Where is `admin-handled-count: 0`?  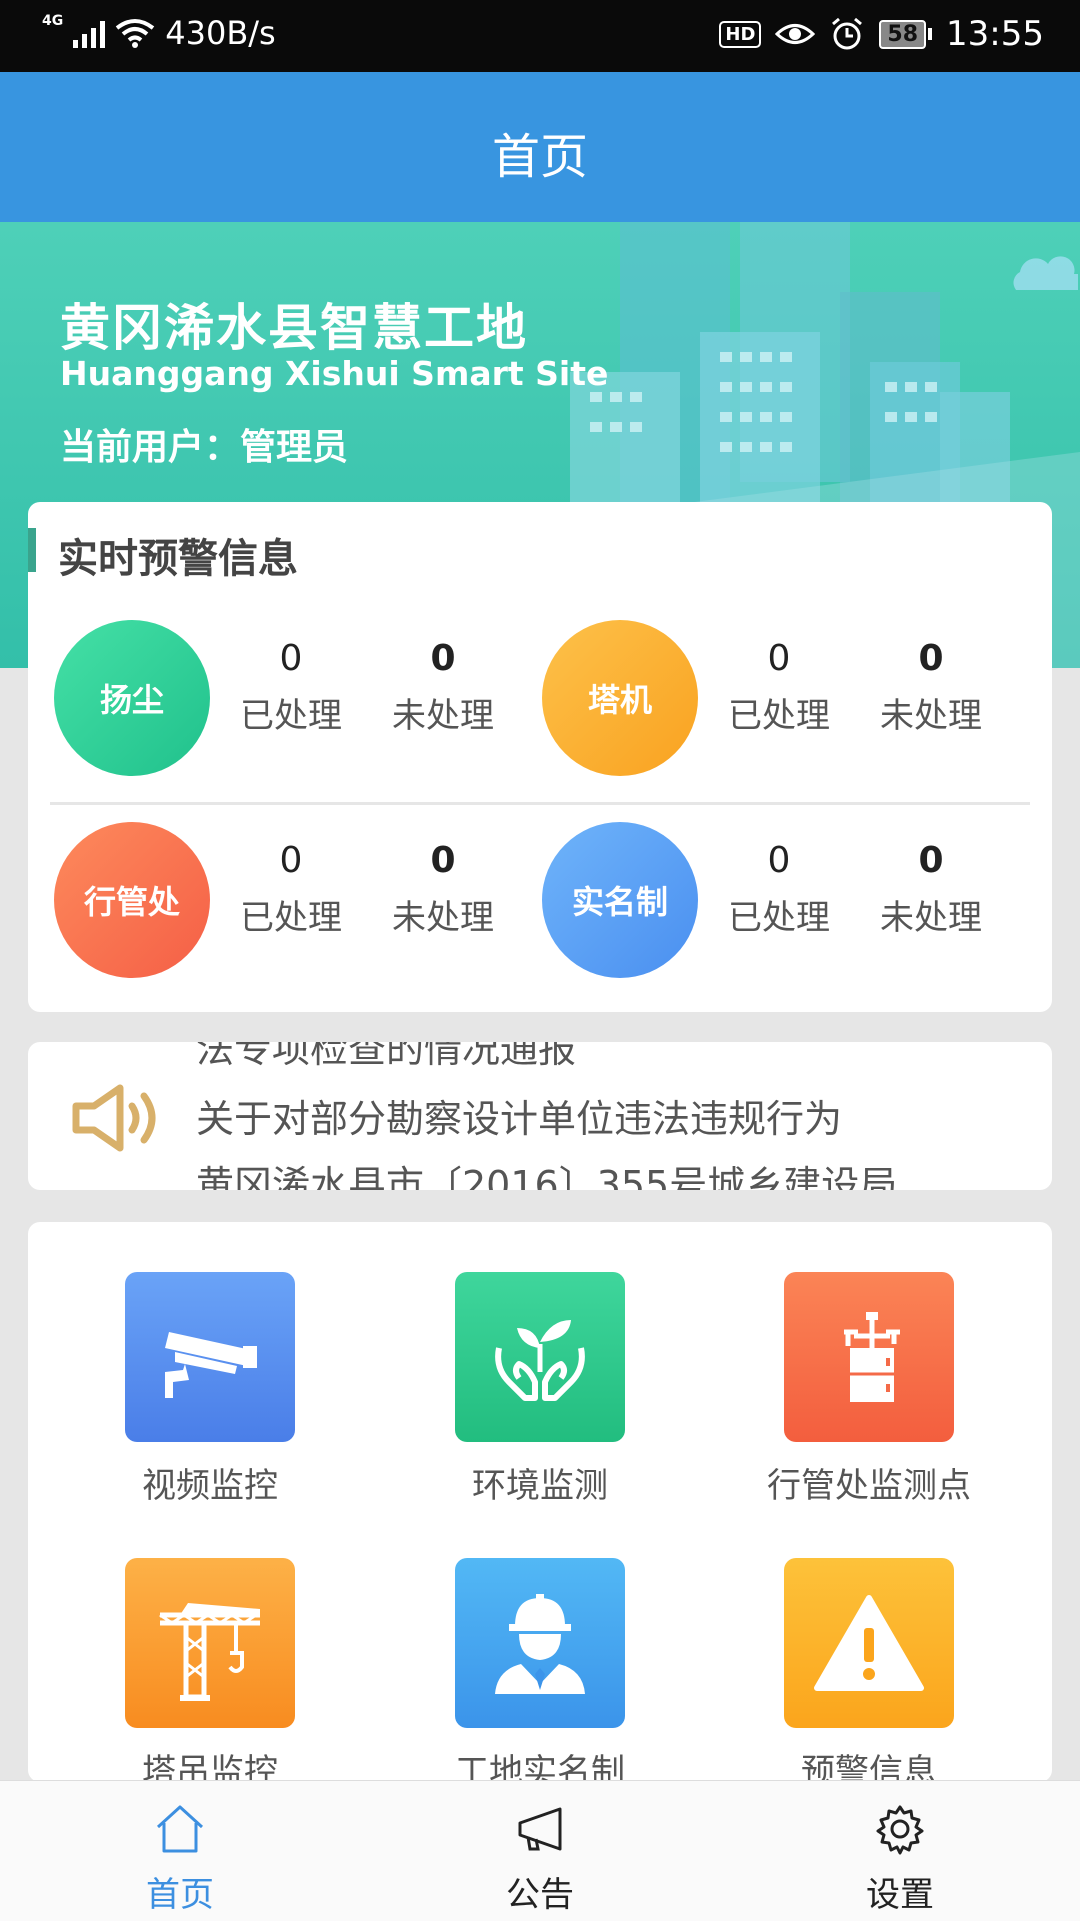
admin-handled-count: 0 is located at coordinates (291, 860).